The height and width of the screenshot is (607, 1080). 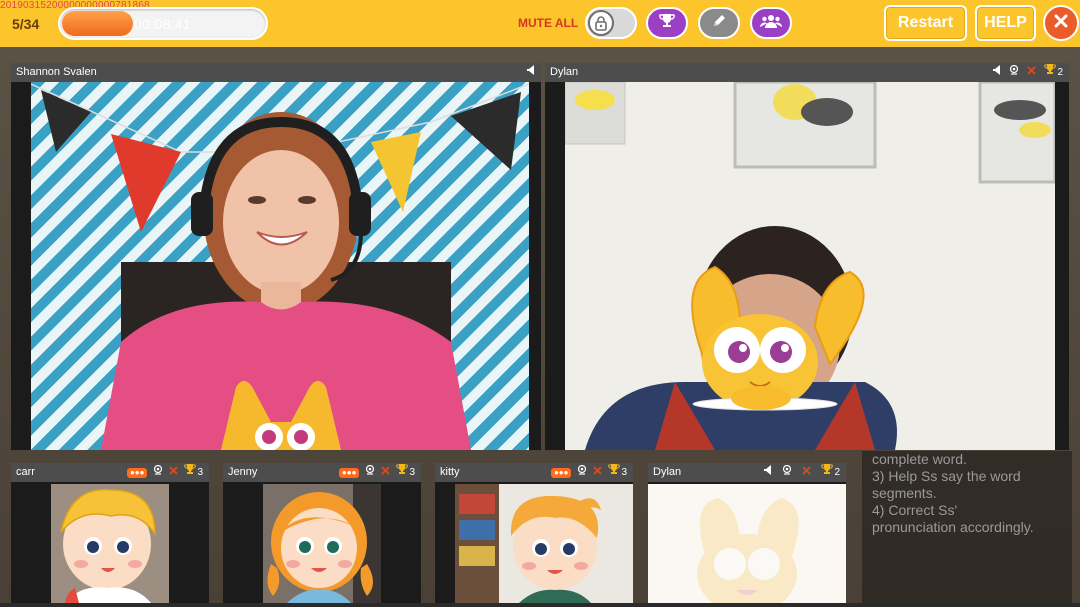 What do you see at coordinates (925, 23) in the screenshot?
I see `restart-button: Restart` at bounding box center [925, 23].